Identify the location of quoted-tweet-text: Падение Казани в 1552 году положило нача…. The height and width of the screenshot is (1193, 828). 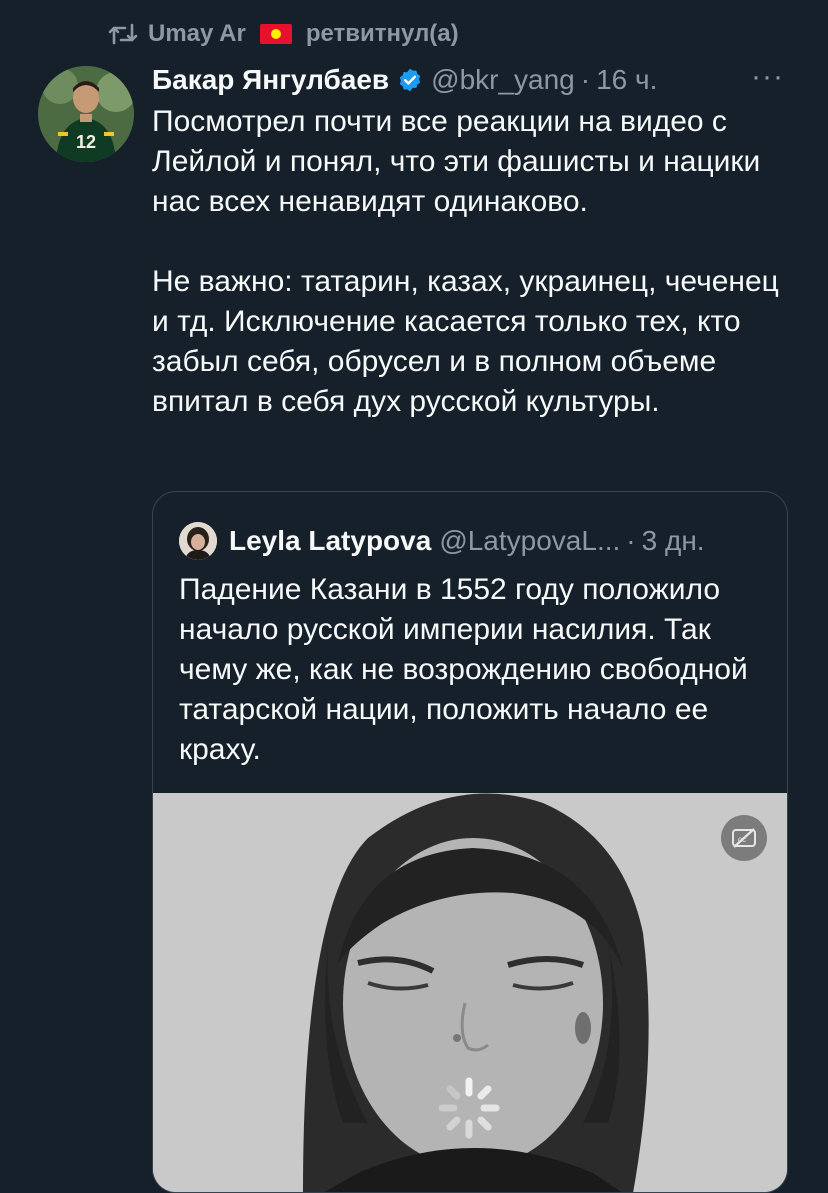
(463, 669).